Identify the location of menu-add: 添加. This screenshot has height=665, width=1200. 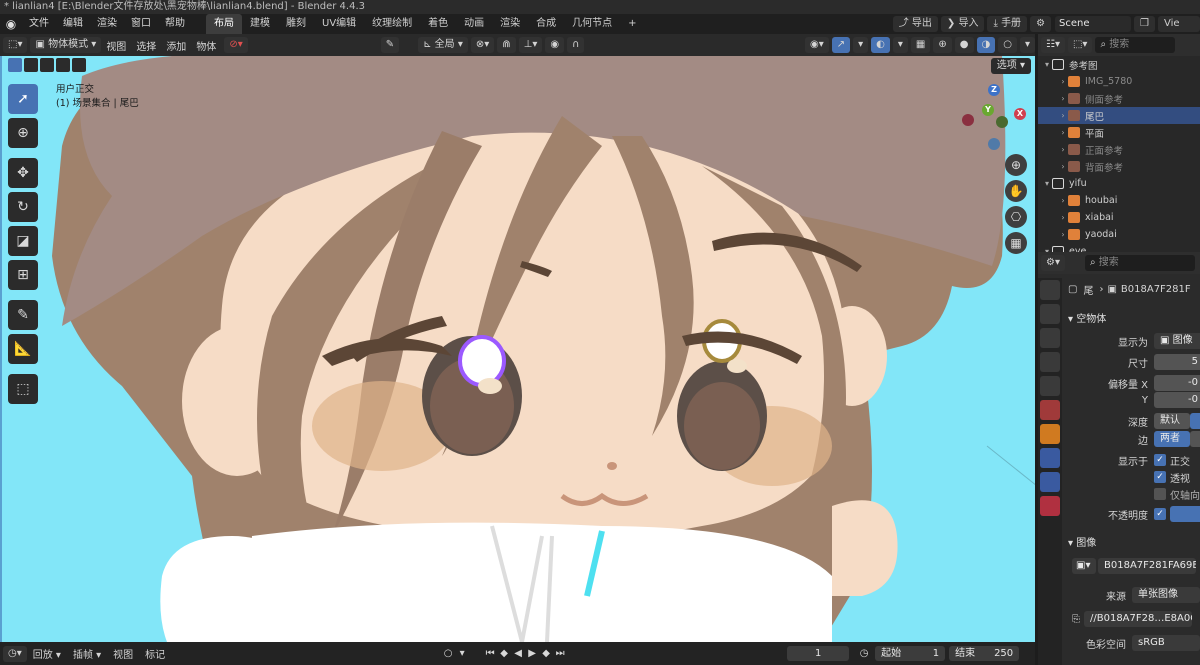
(176, 45).